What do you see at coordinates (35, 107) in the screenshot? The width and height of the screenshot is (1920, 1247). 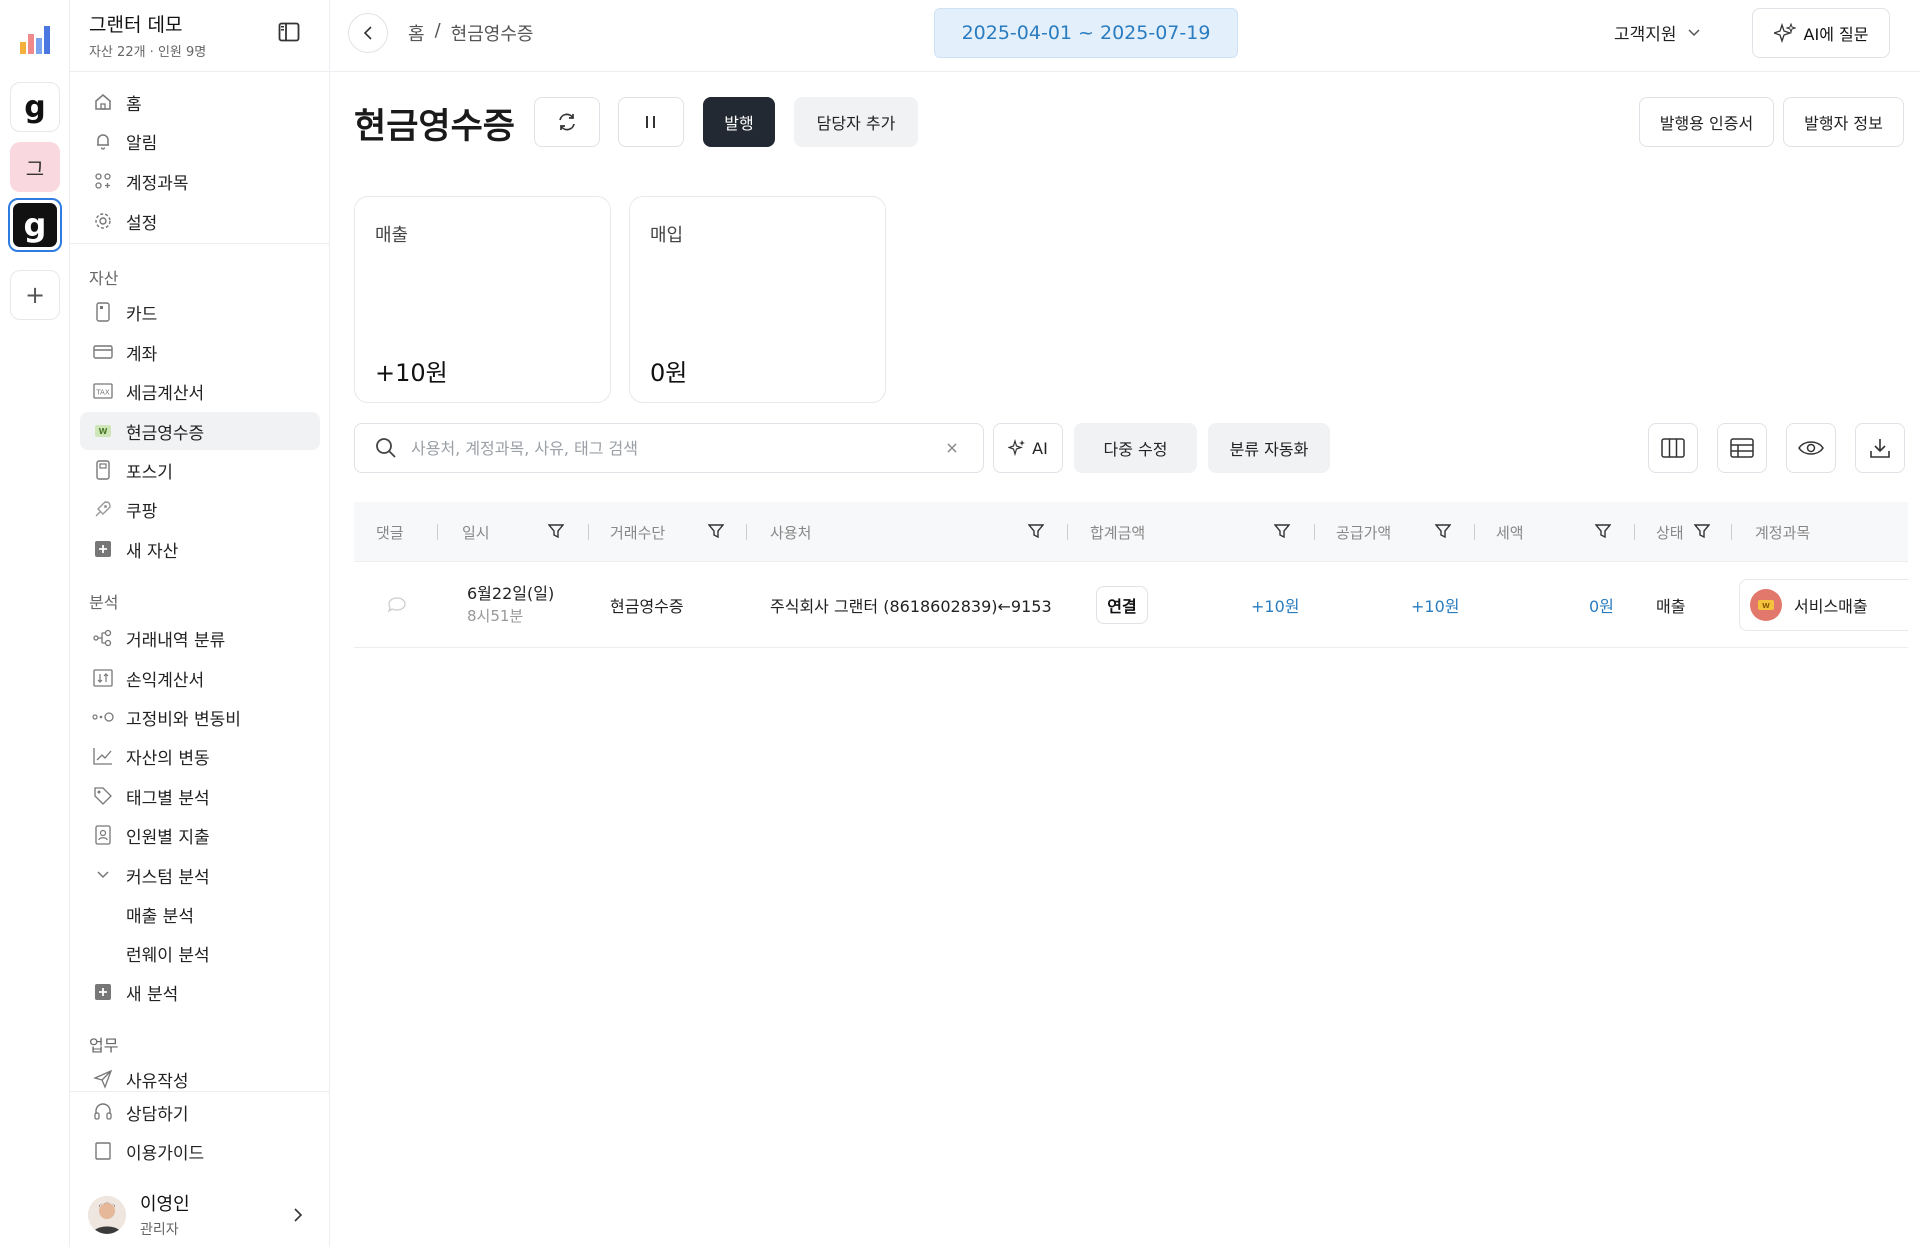 I see `org-switch-g: g` at bounding box center [35, 107].